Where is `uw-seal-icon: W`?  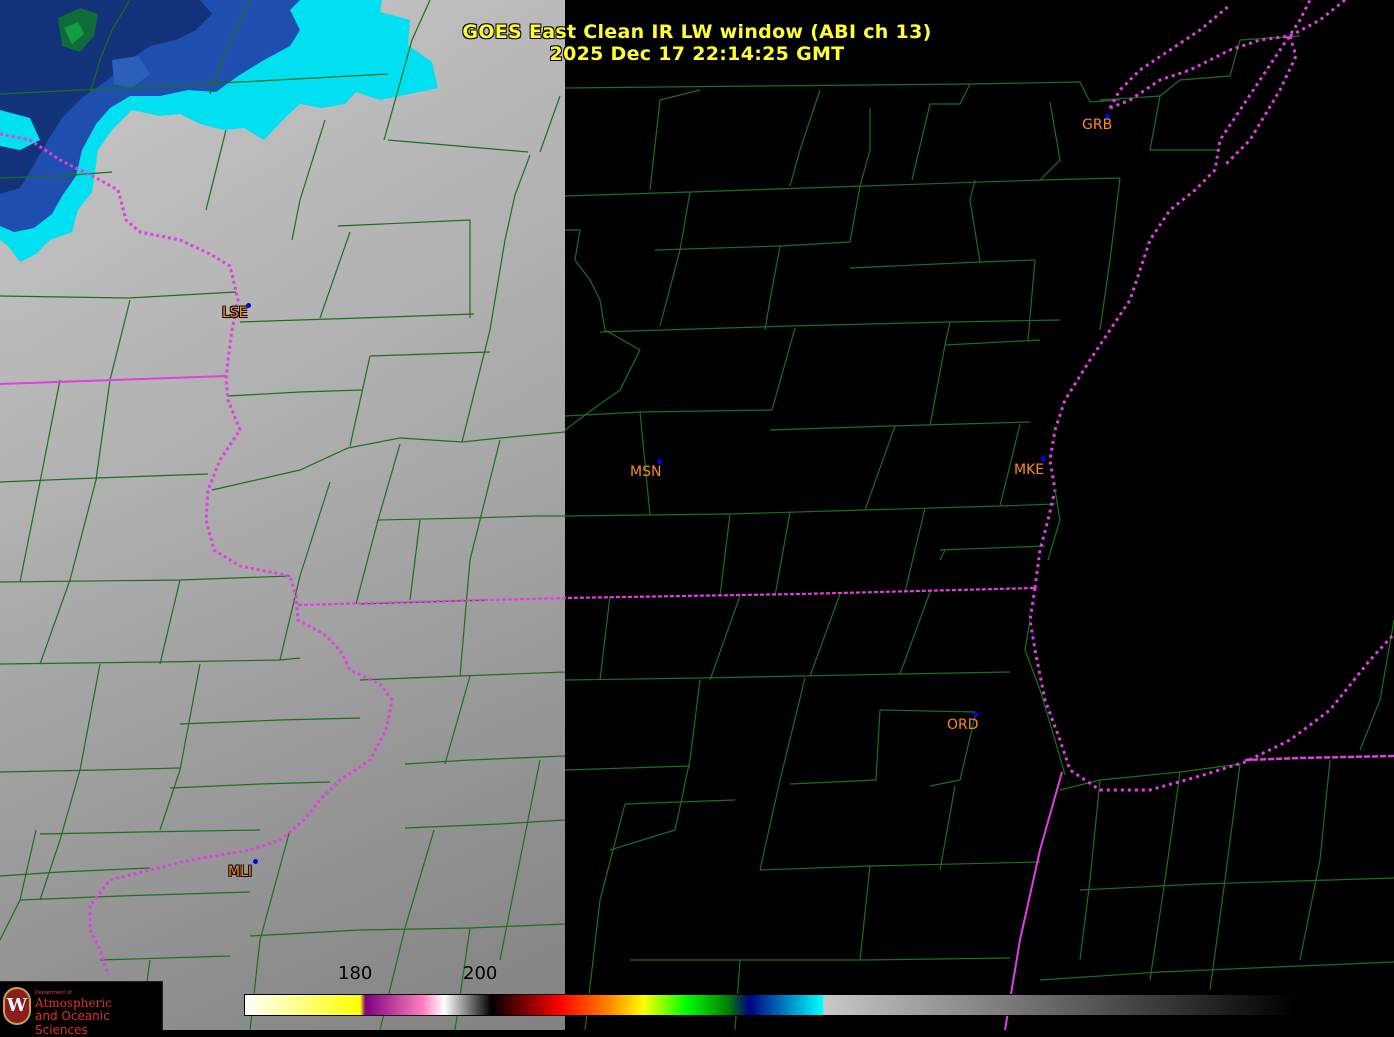 uw-seal-icon: W is located at coordinates (17, 1006).